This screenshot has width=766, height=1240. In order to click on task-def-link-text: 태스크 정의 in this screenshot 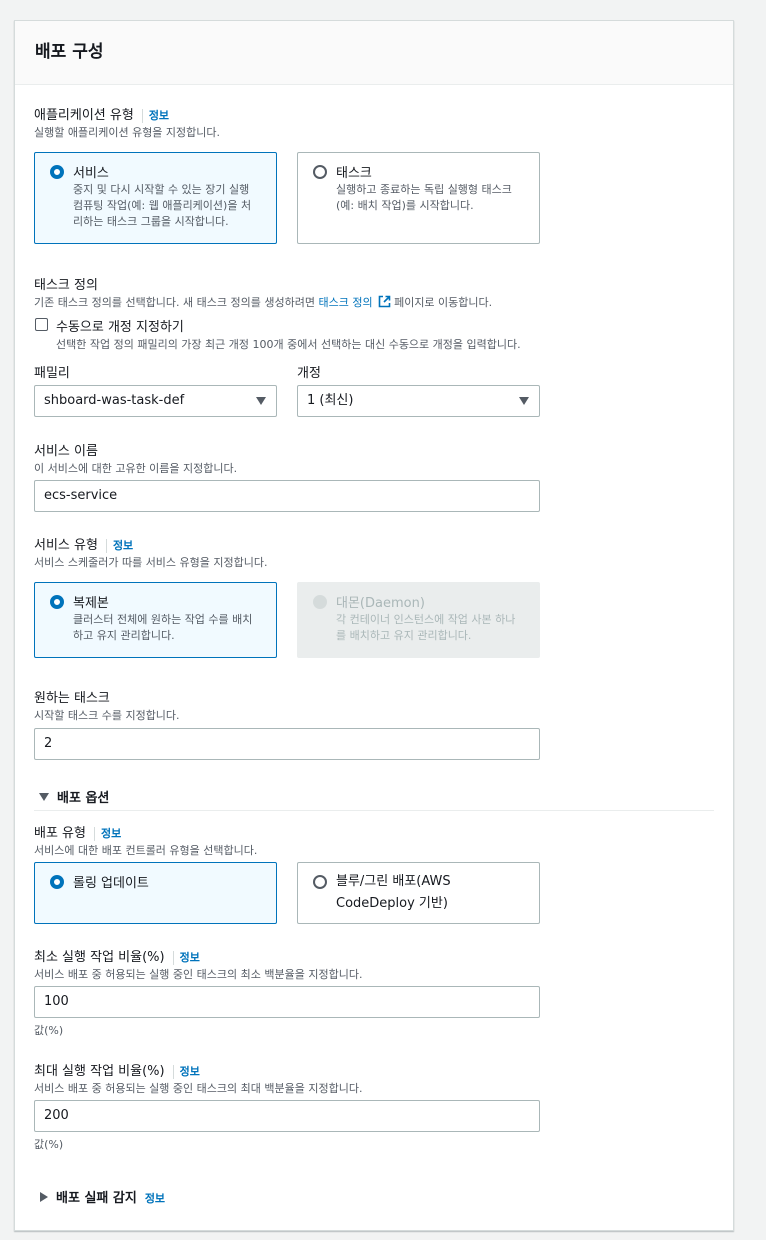, I will do `click(345, 302)`.